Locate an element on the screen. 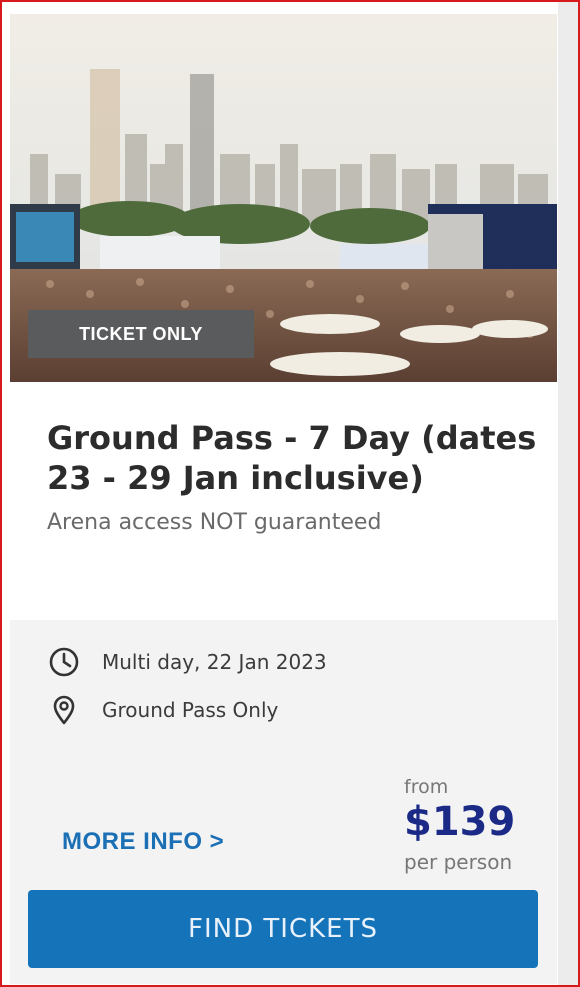 This screenshot has height=987, width=580. event-location: Ground Pass Only is located at coordinates (190, 710).